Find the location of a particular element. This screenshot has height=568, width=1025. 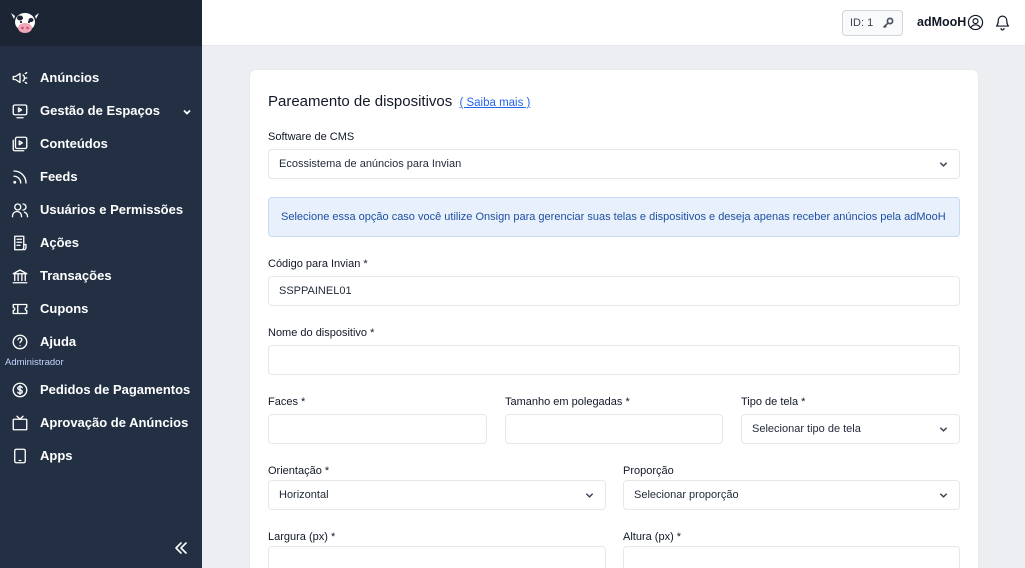

sidebar-item-usuarios: Usuários e Permissões is located at coordinates (101, 209).